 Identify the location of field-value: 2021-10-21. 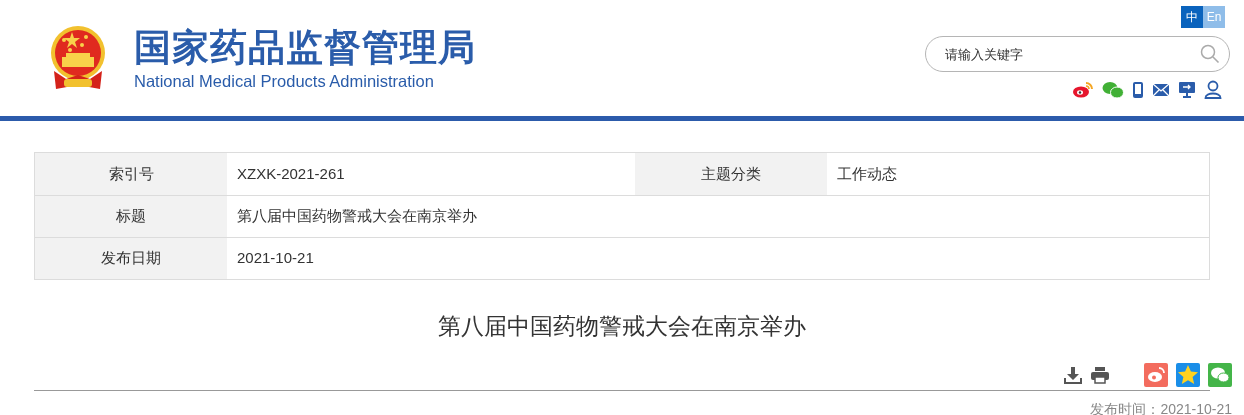
(275, 258).